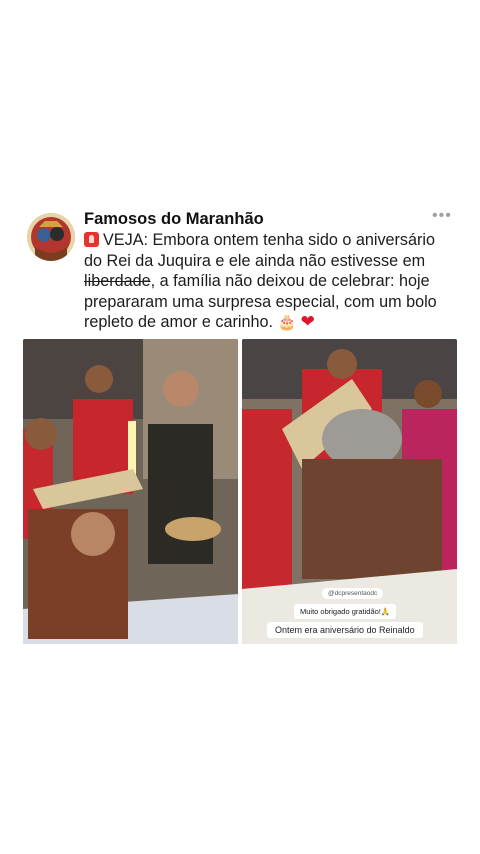 This screenshot has height=854, width=480. Describe the element at coordinates (290, 281) in the screenshot. I see `text-line-3-rest: , a família não deixou de celebrar: hoje` at that location.